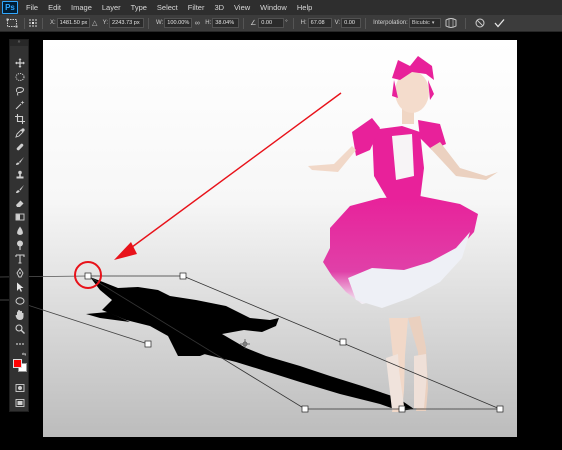  Describe the element at coordinates (20, 402) in the screenshot. I see `screen-mode-icon` at that location.